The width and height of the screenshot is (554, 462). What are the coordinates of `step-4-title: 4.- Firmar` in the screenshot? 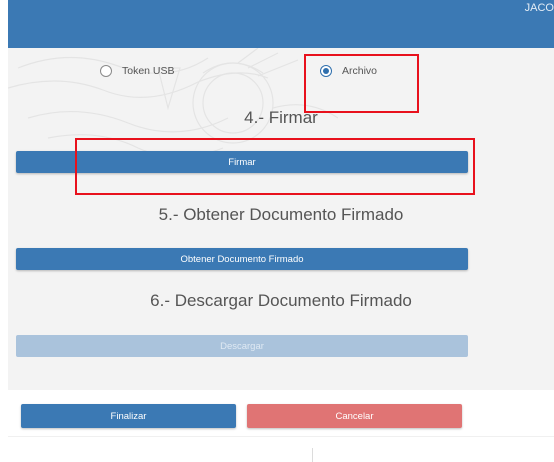 It's located at (281, 117).